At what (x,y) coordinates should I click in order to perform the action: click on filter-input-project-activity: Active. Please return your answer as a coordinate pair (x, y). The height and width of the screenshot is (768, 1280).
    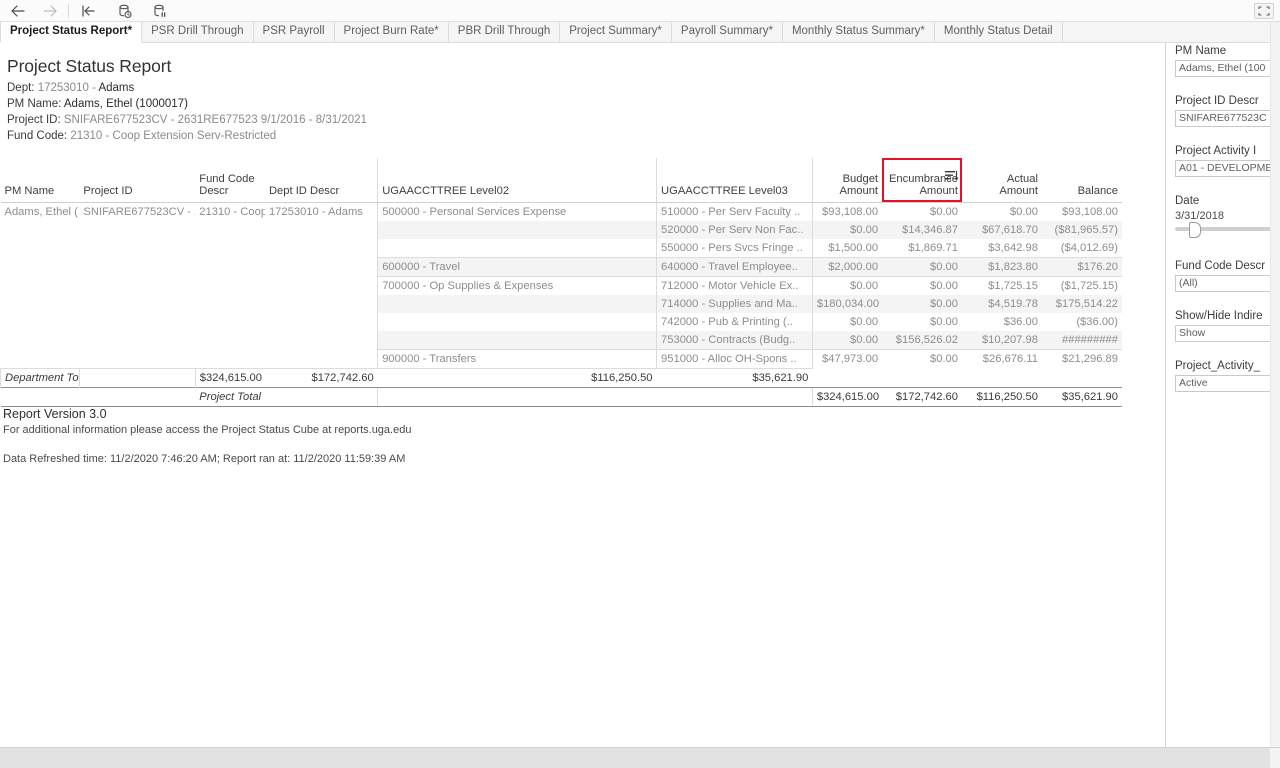
    Looking at the image, I should click on (1222, 383).